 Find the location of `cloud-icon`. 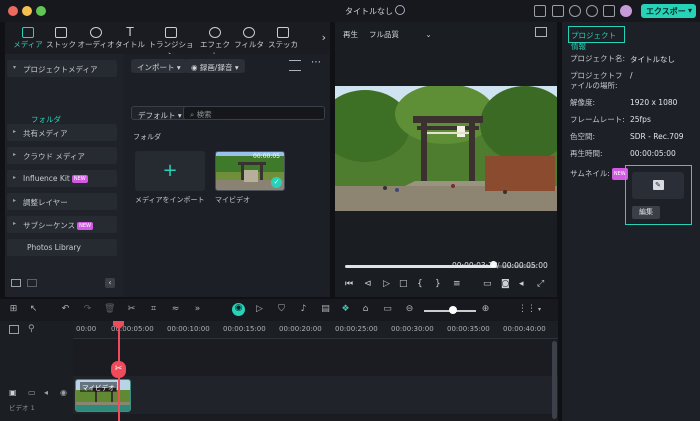

cloud-icon is located at coordinates (575, 11).